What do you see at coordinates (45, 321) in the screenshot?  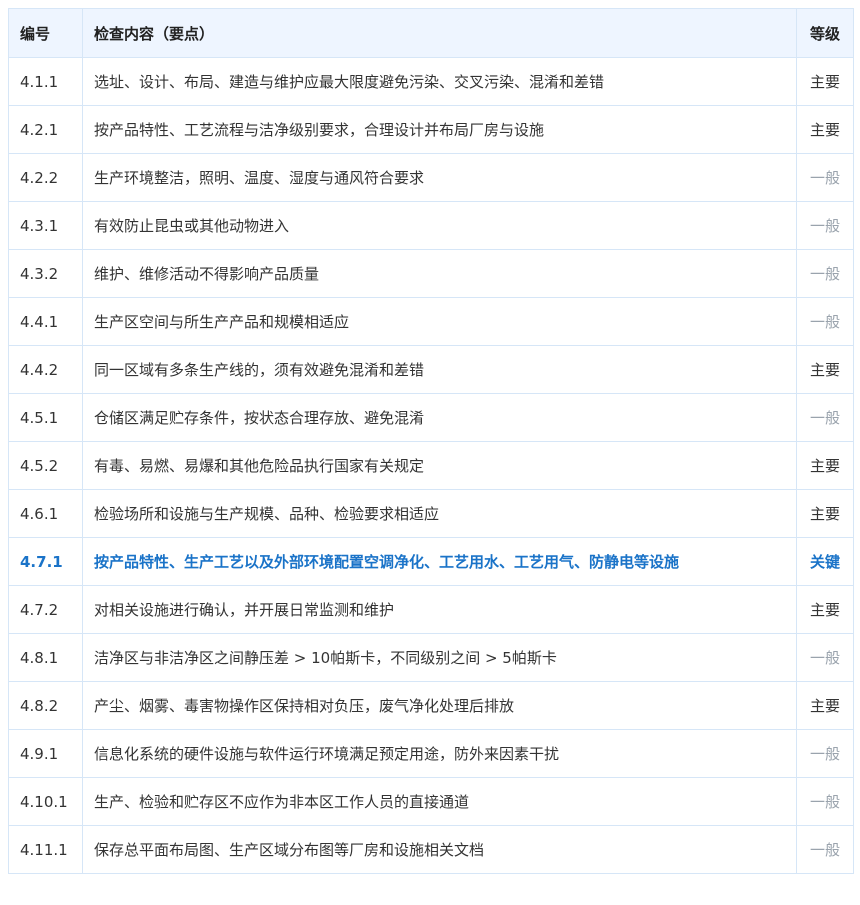 I see `row-id: 4.4.1` at bounding box center [45, 321].